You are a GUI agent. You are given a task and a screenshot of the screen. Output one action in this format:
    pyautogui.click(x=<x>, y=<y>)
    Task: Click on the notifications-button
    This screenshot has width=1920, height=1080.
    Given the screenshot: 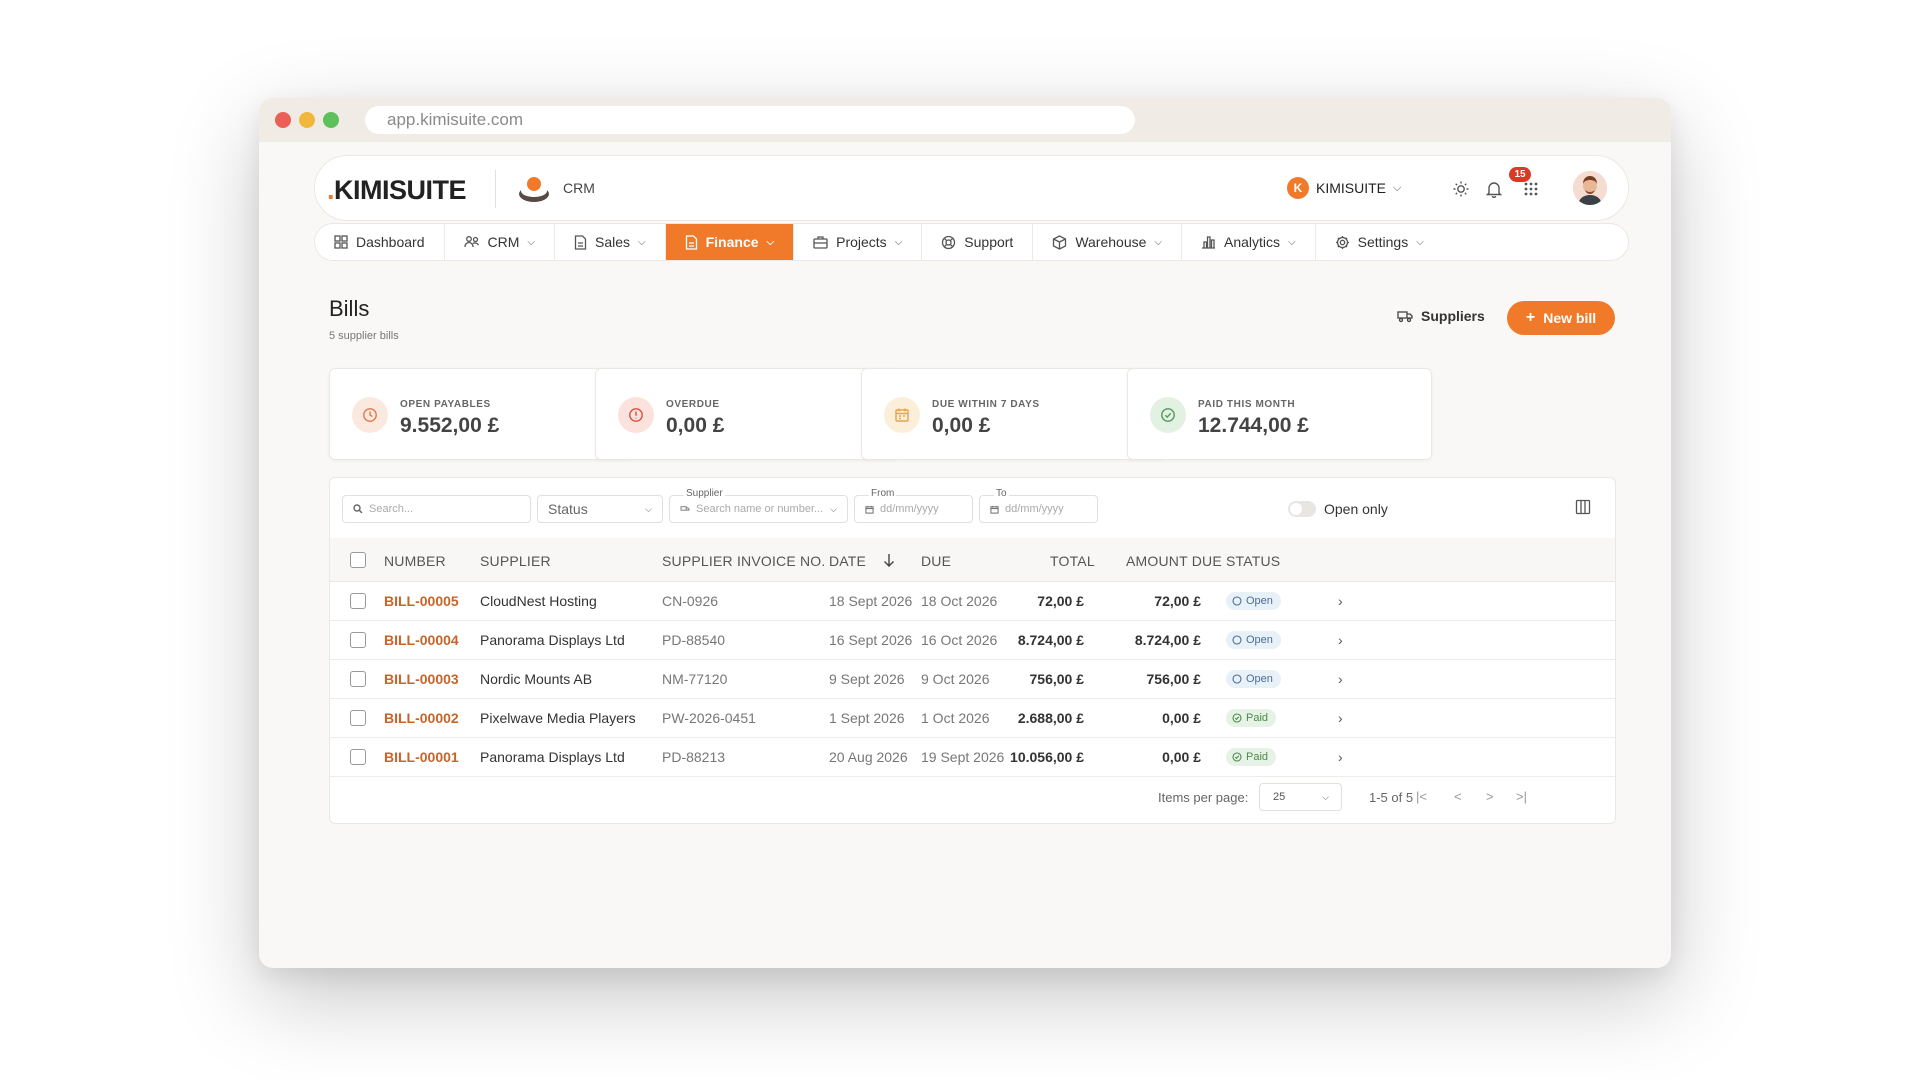 What is the action you would take?
    pyautogui.click(x=1494, y=189)
    